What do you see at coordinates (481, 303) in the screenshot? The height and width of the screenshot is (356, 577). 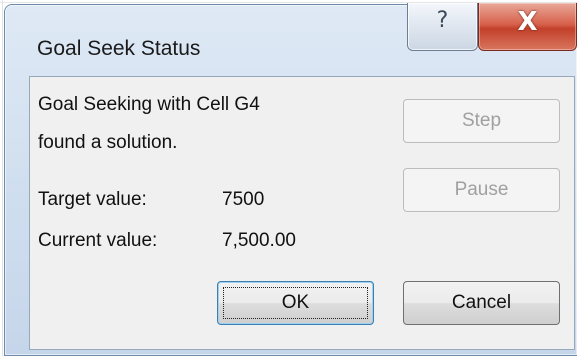 I see `cancel-button: Cancel` at bounding box center [481, 303].